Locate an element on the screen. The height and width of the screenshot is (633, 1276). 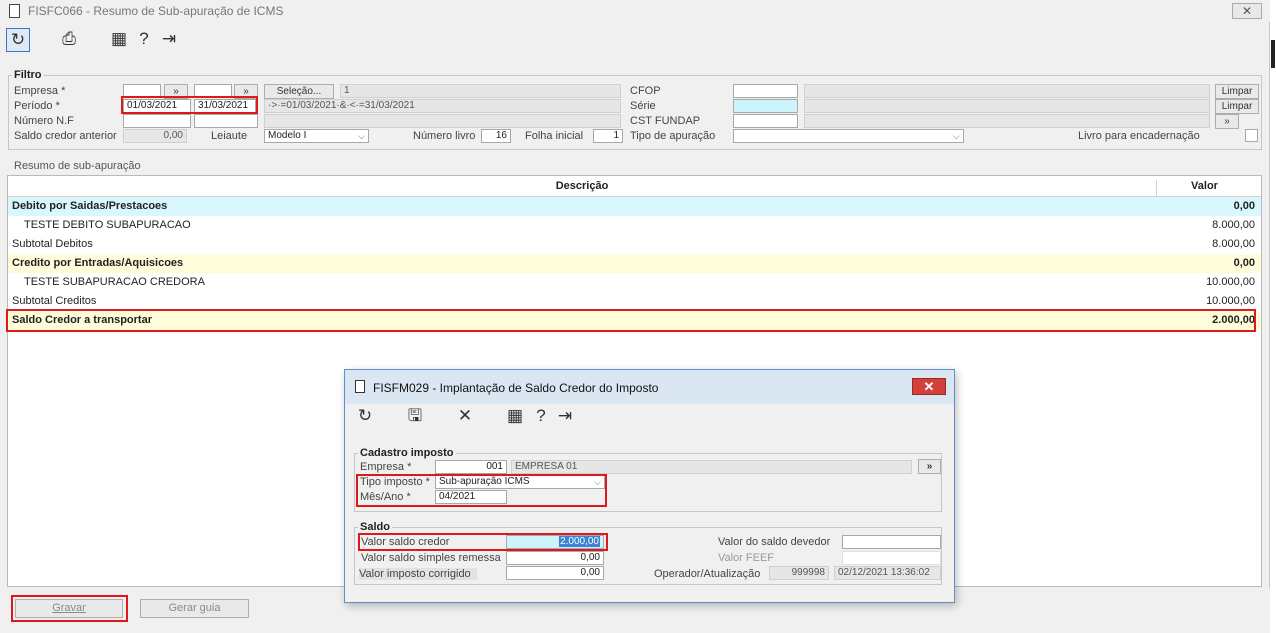
livro-encadernacao-checkbox is located at coordinates (1251, 135).